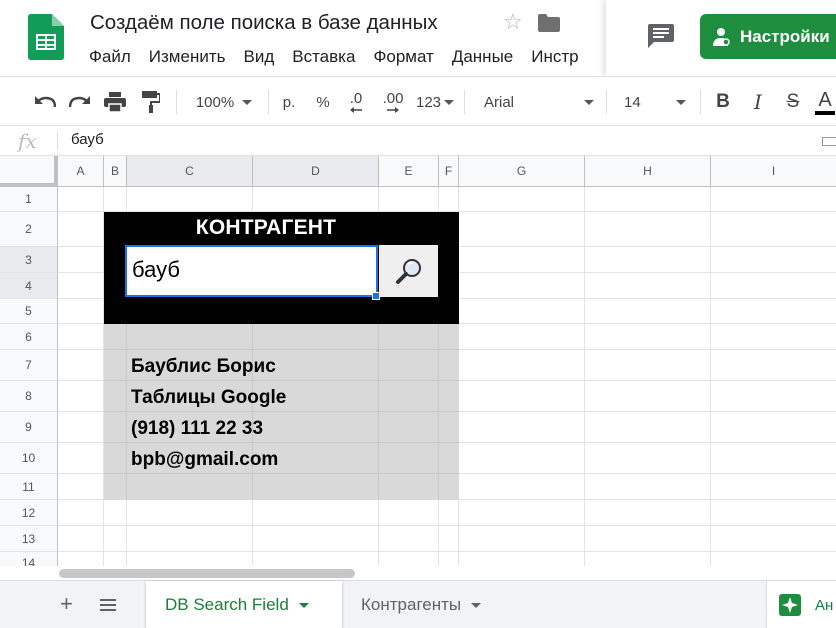 The width and height of the screenshot is (836, 628). What do you see at coordinates (29, 337) in the screenshot?
I see `row-header-6: 6` at bounding box center [29, 337].